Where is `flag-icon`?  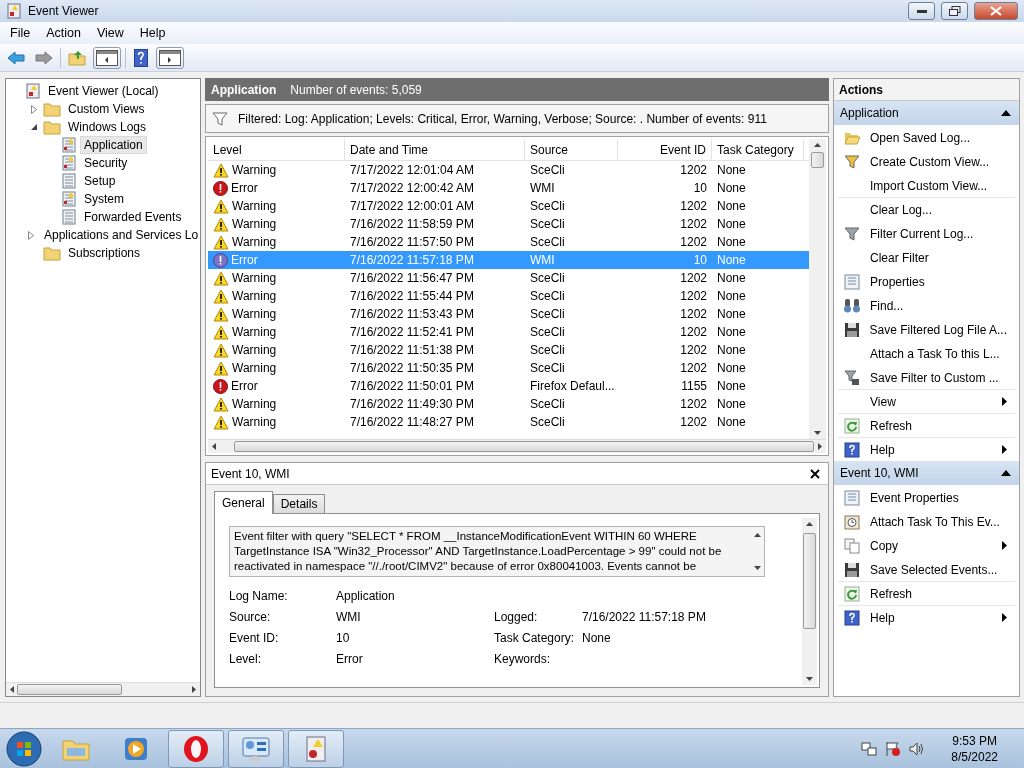
flag-icon is located at coordinates (893, 748).